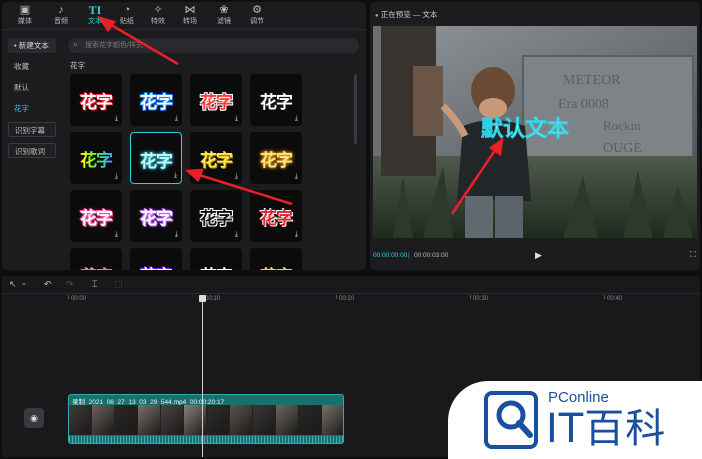 This screenshot has width=702, height=459. I want to click on watermark-brand: PConline, so click(578, 397).